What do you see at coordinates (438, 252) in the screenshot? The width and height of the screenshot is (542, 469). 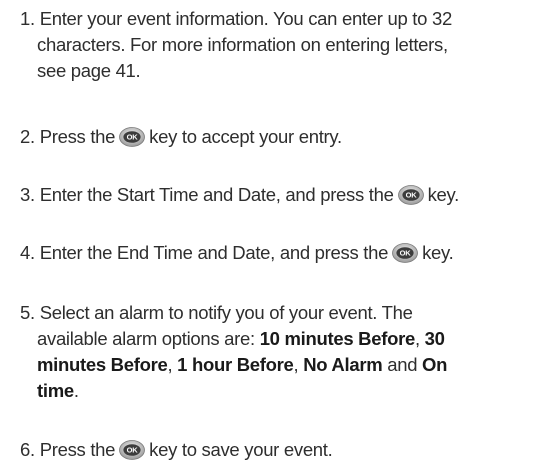 I see `step-4-text-after: key.` at bounding box center [438, 252].